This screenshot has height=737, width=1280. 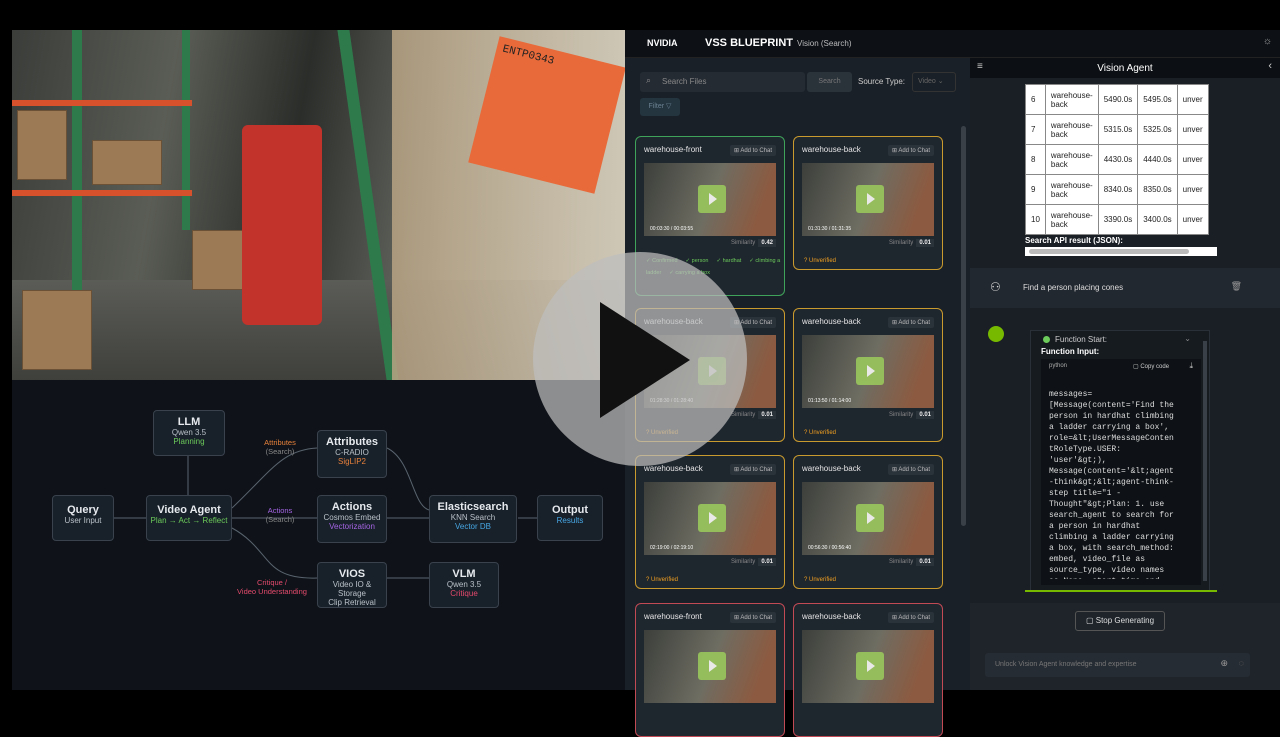 I want to click on function-input-label: Function Input:, so click(x=1070, y=351).